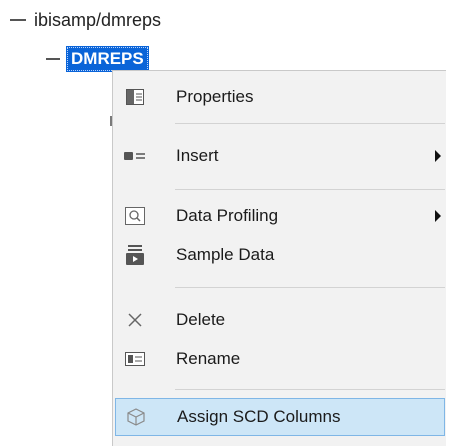 The width and height of the screenshot is (449, 446). Describe the element at coordinates (135, 320) in the screenshot. I see `delete-icon` at that location.